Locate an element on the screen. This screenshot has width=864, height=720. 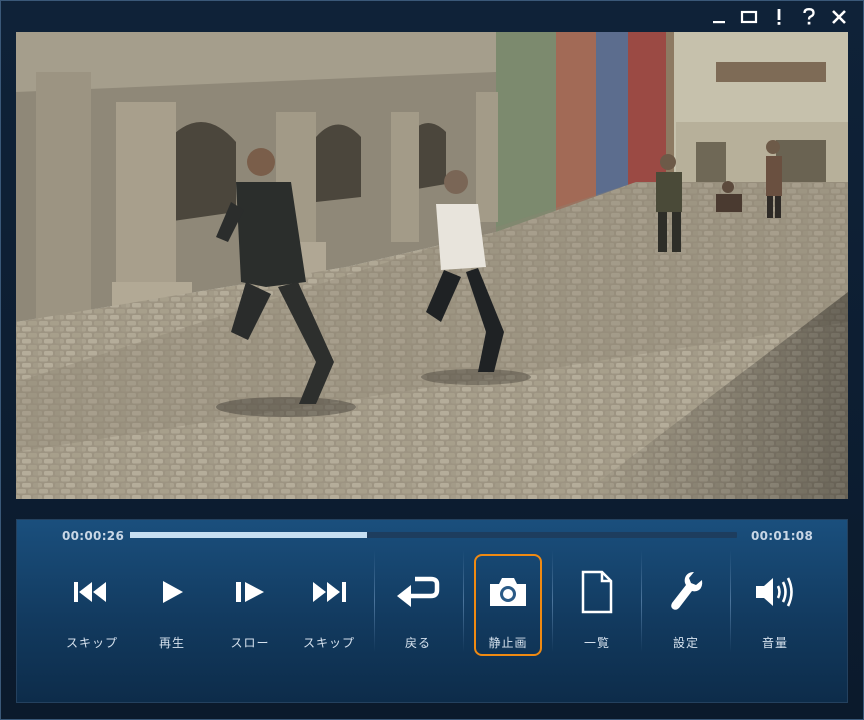
snapshot-button: 静止画 is located at coordinates (508, 603).